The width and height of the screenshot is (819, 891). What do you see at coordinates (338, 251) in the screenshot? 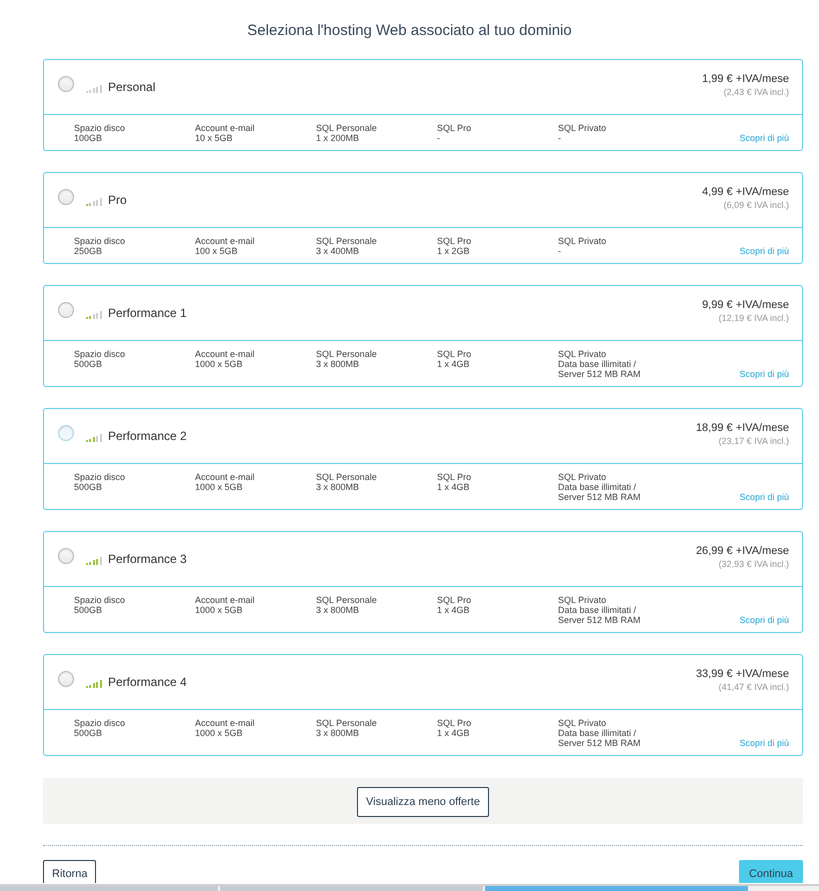
I see `spec-value: 3 x 400MB` at bounding box center [338, 251].